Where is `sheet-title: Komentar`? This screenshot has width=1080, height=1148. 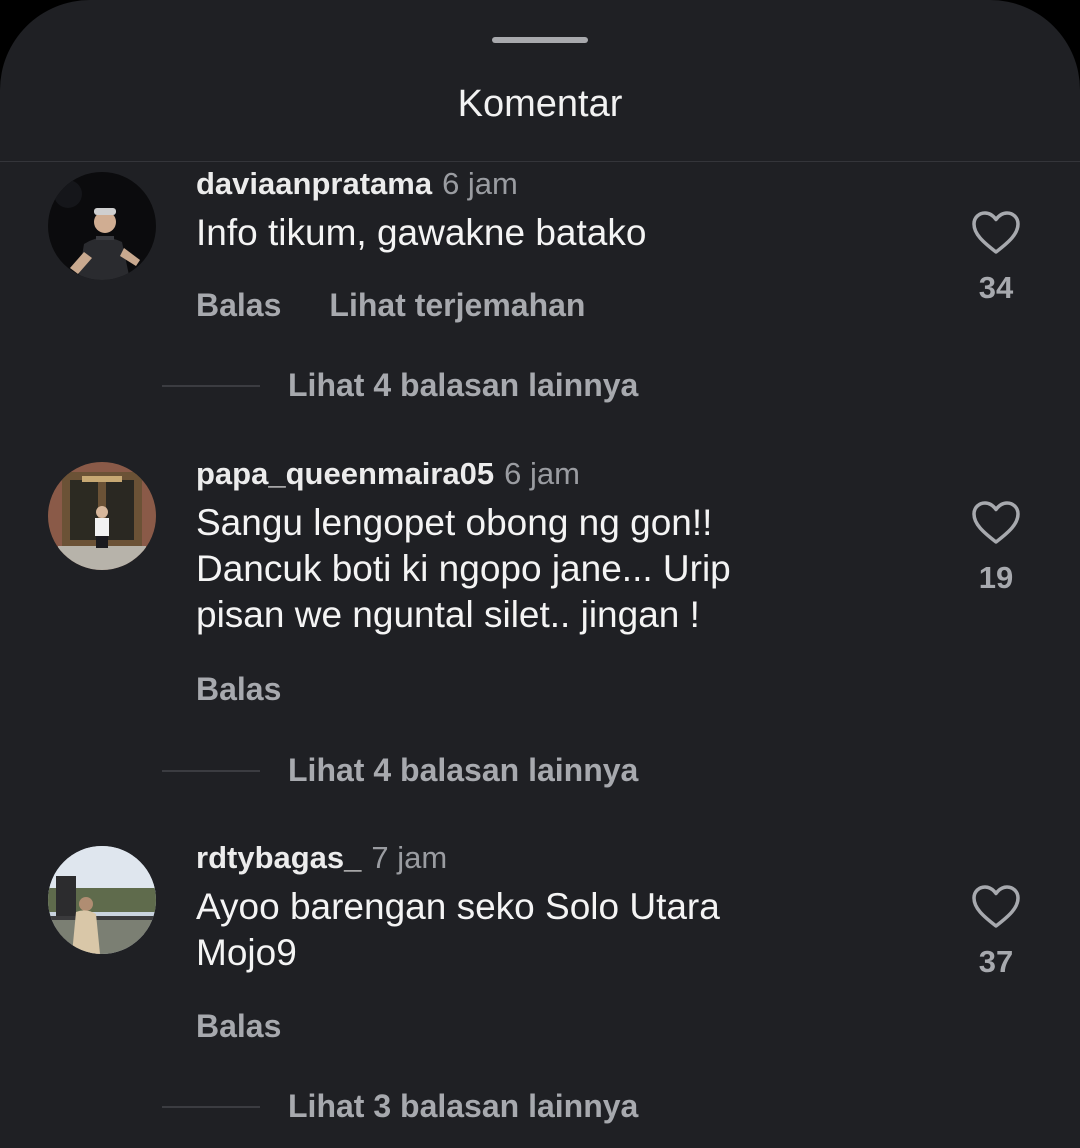
sheet-title: Komentar is located at coordinates (540, 104).